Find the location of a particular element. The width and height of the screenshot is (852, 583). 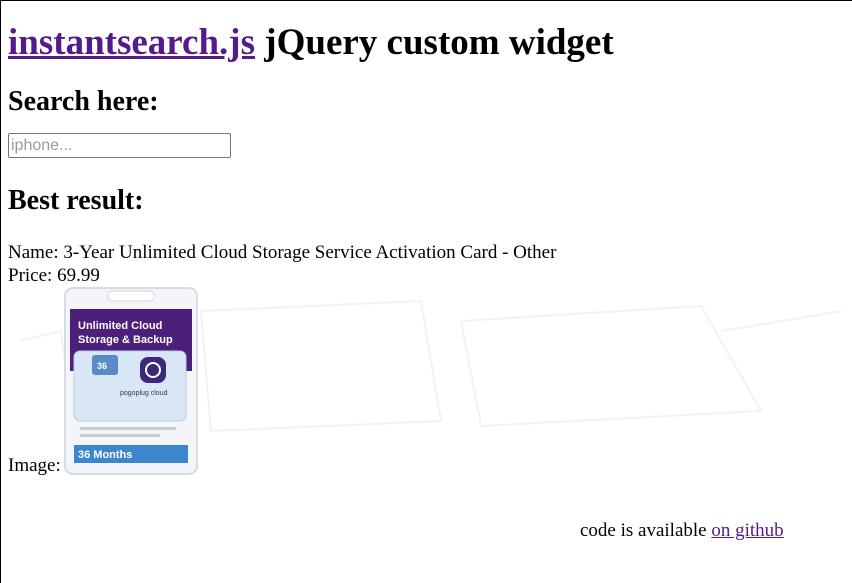

page-title: instantsearch.js jQuery custom widget is located at coordinates (426, 33).